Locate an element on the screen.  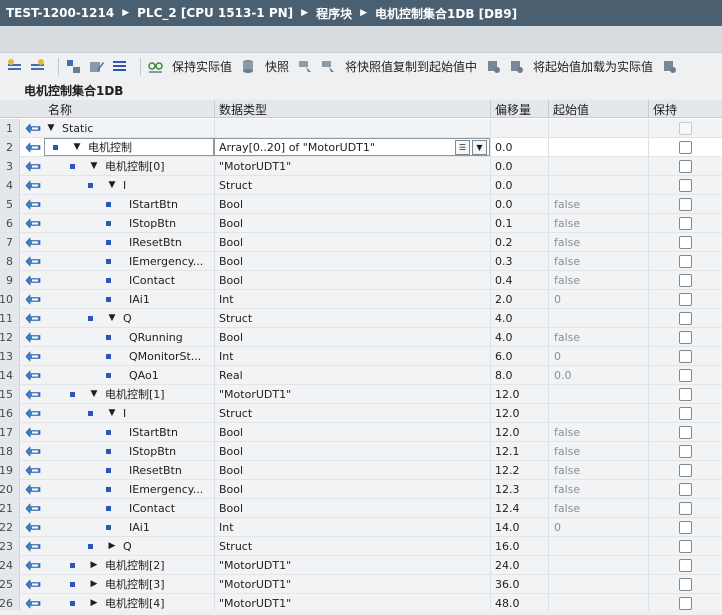
table-row: 17 IStartBtn Bool 12.0 false is located at coordinates (361, 432).